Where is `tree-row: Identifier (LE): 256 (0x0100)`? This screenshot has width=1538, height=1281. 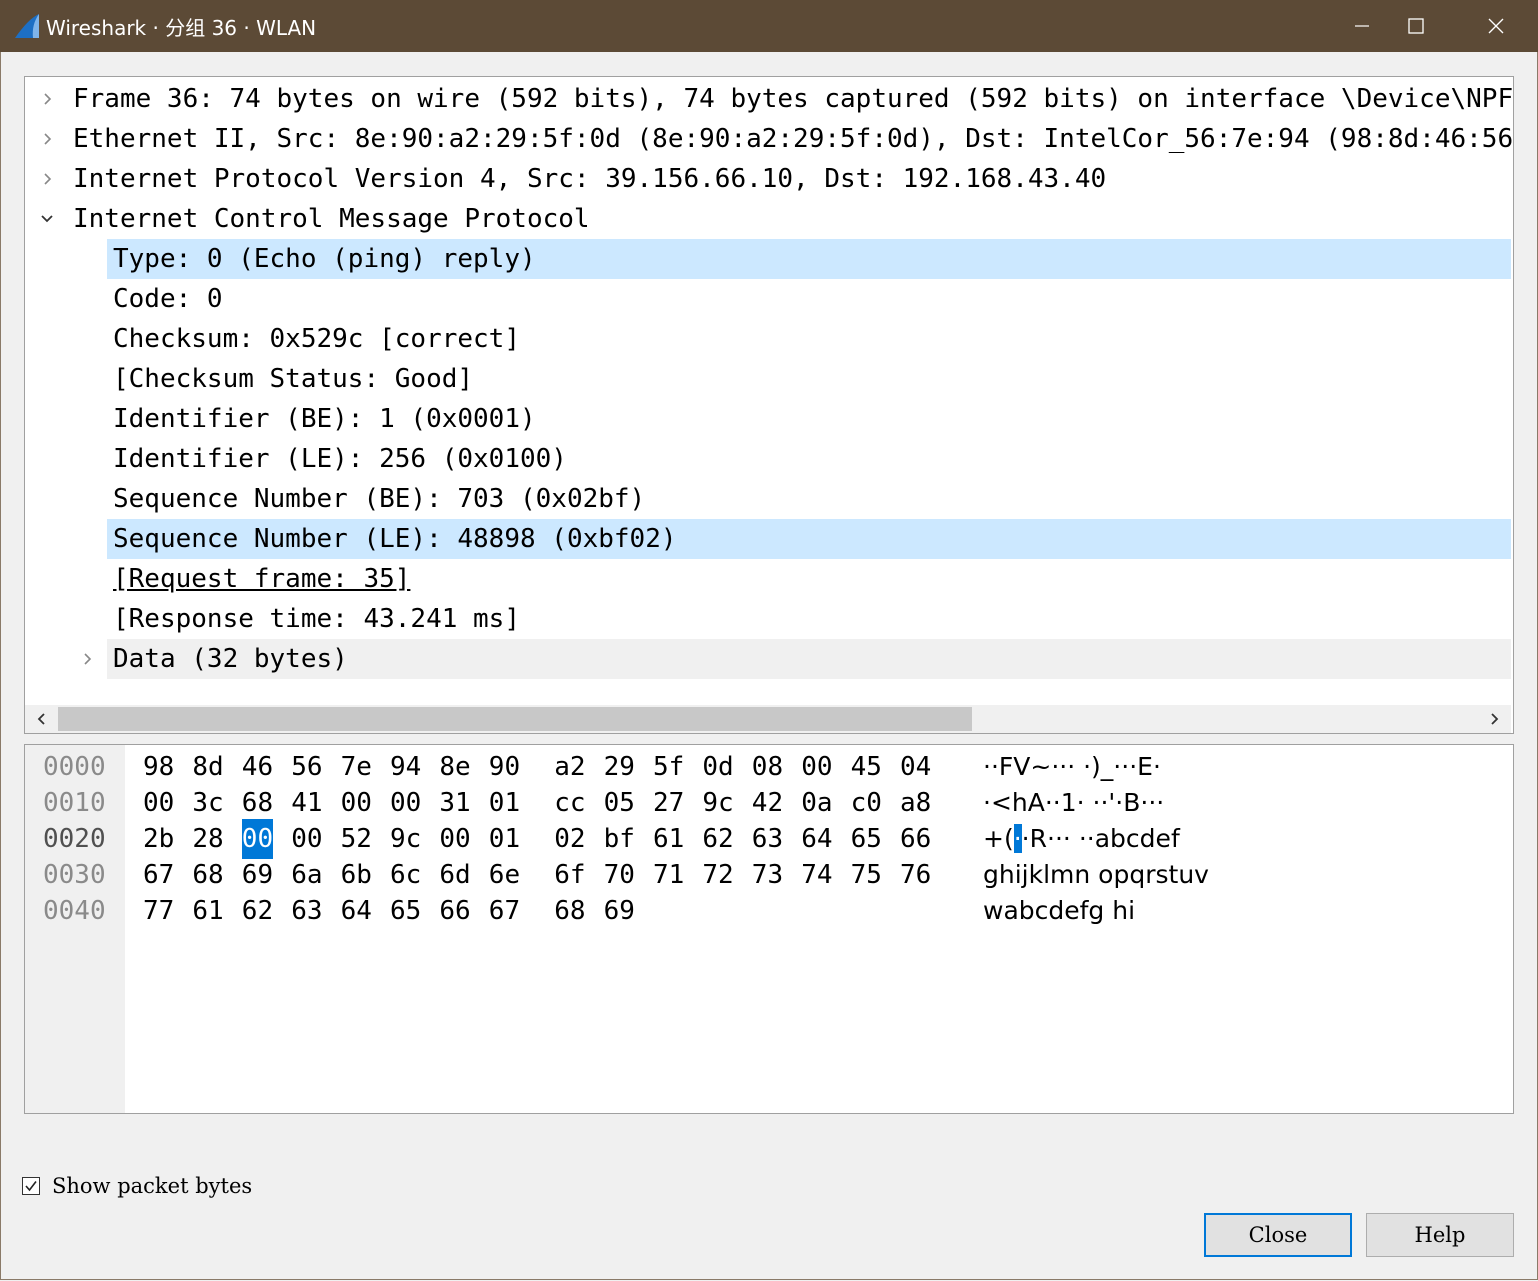
tree-row: Identifier (LE): 256 (0x0100) is located at coordinates (768, 459).